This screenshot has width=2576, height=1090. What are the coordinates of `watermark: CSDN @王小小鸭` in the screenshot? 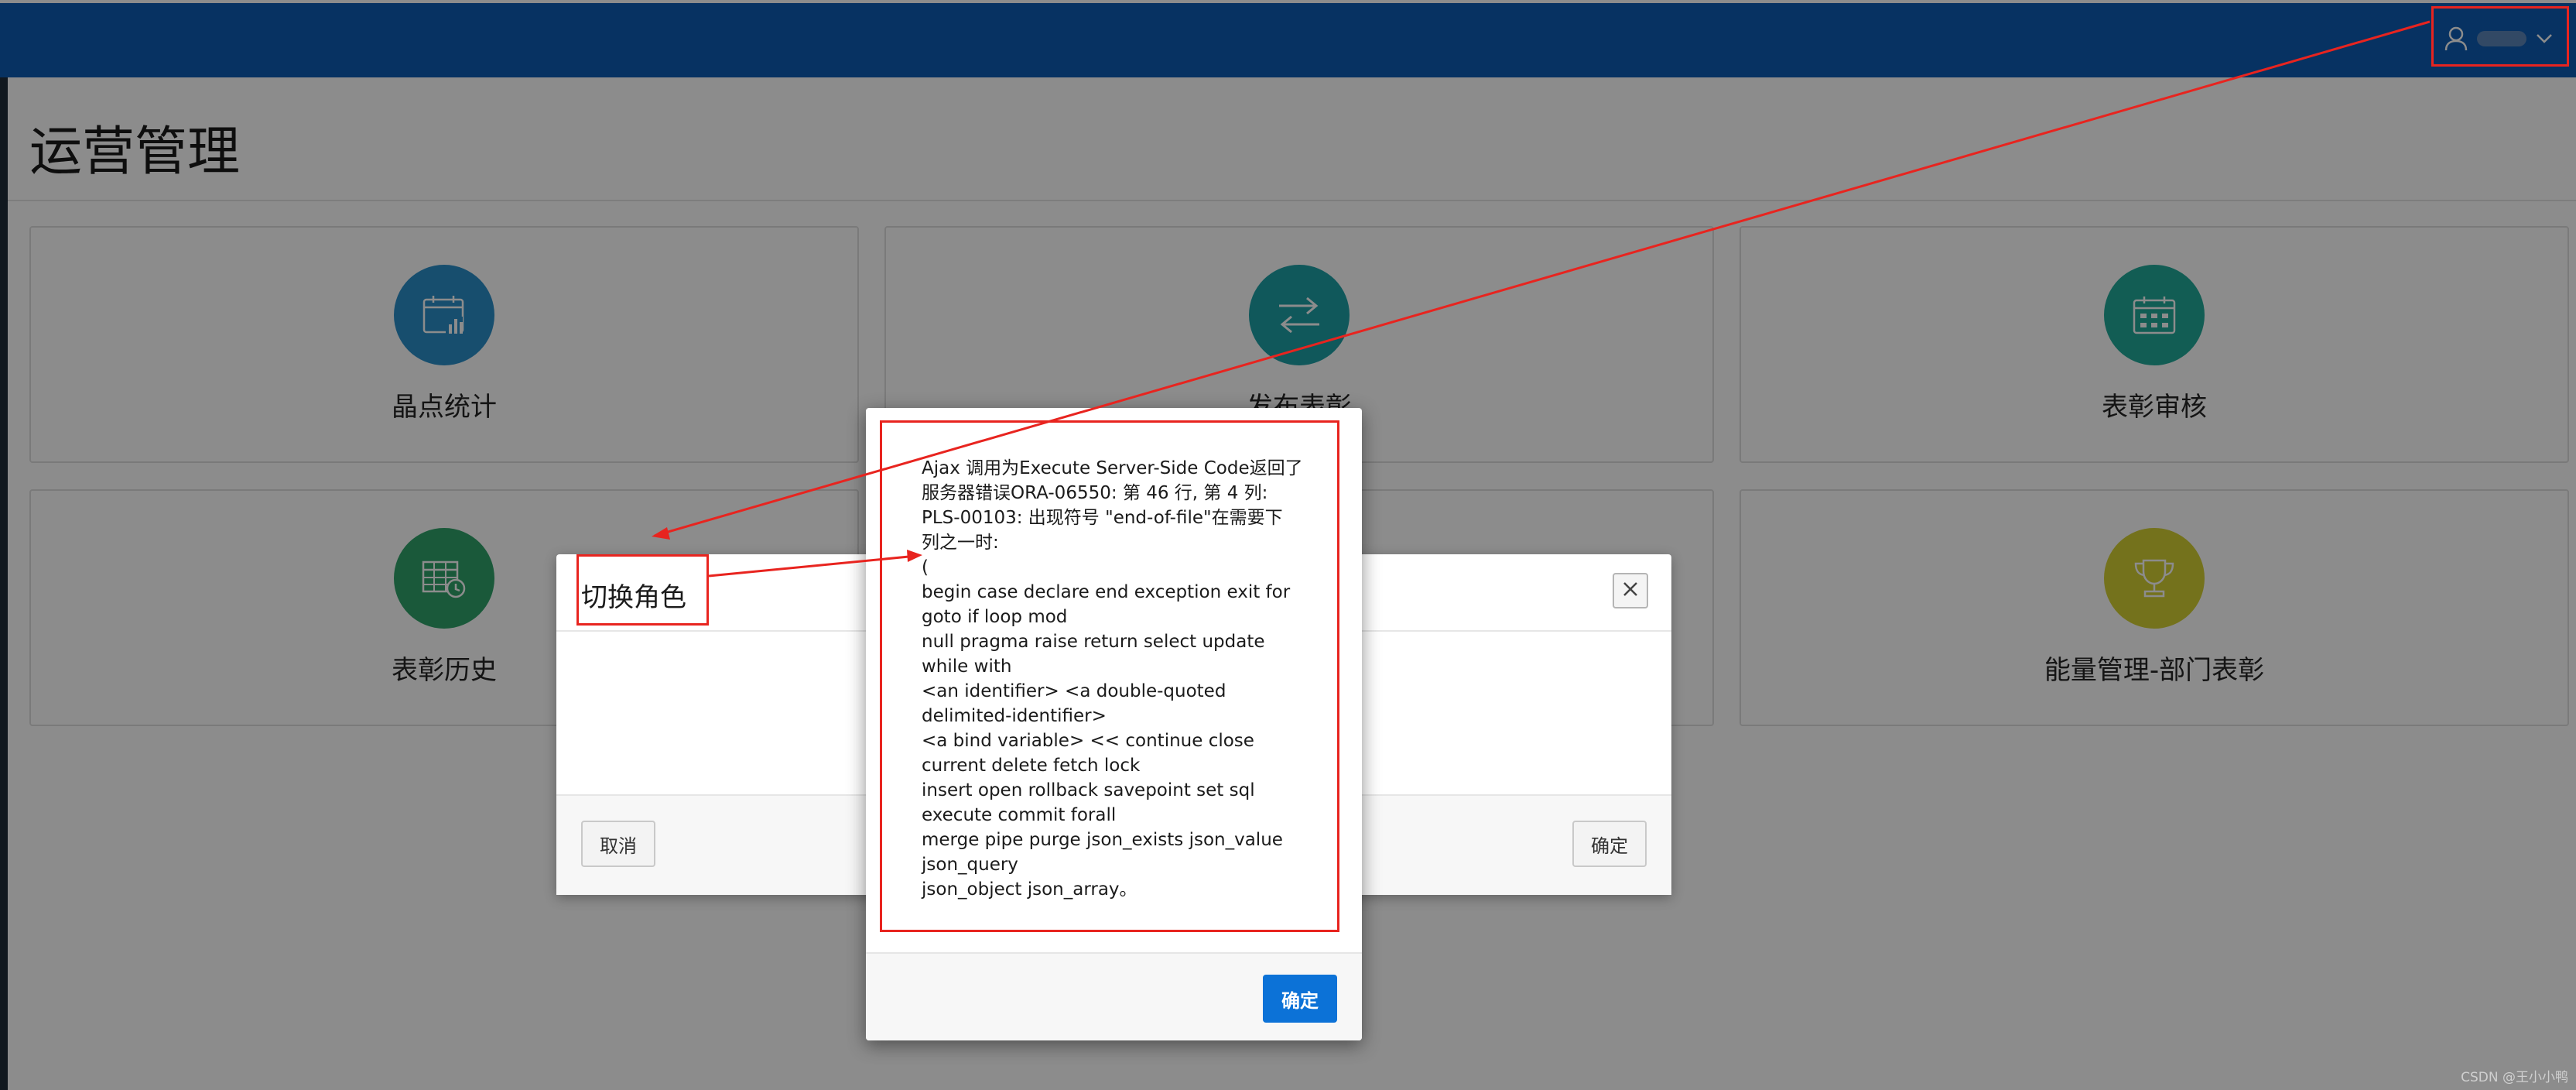 It's located at (2514, 1077).